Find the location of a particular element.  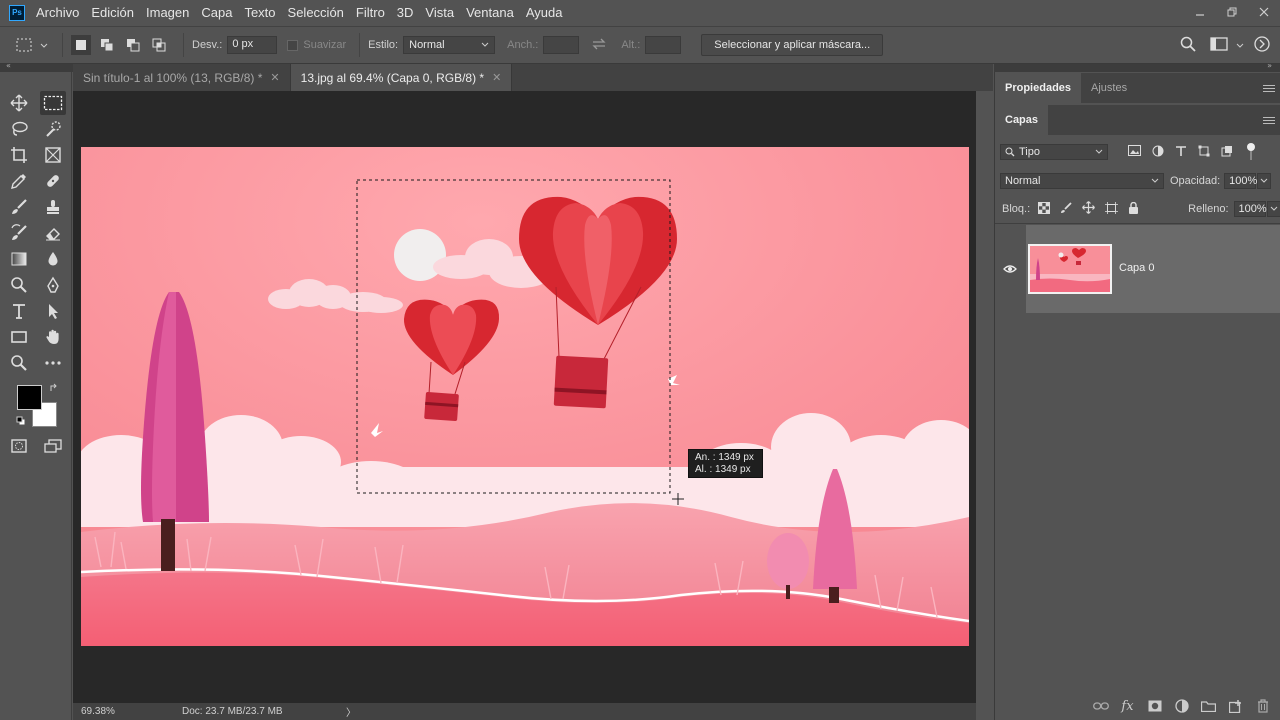

menu-filtro: Filtro is located at coordinates (370, 12).